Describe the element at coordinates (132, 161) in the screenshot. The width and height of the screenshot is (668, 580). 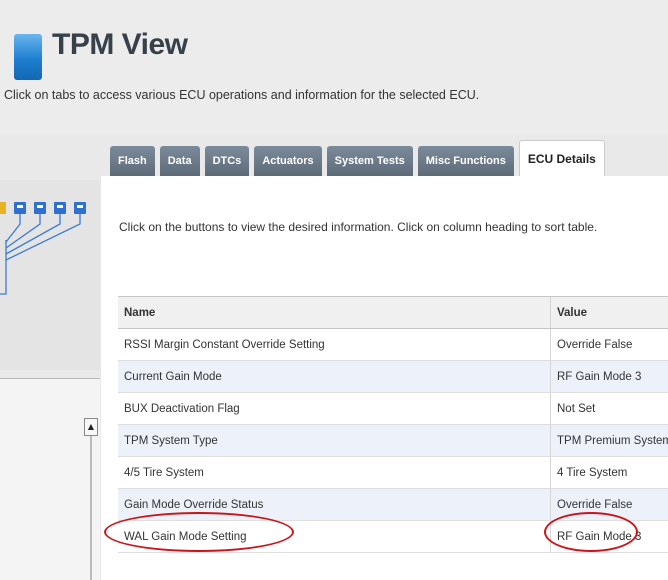
I see `tab-flash: Flash` at that location.